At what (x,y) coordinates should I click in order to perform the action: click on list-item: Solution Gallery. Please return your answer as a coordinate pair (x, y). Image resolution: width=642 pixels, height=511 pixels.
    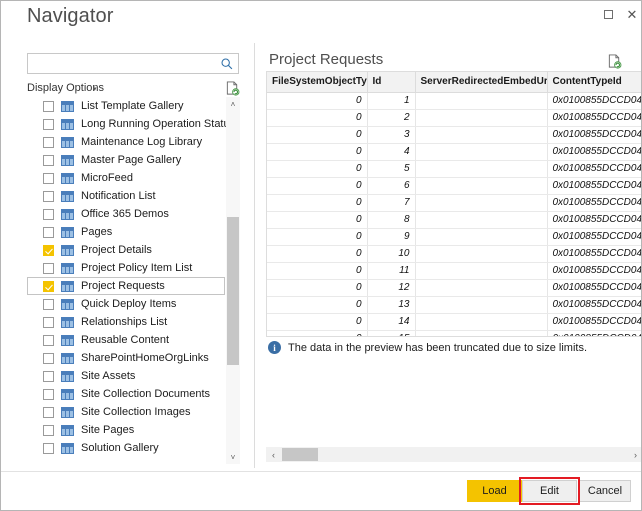
    Looking at the image, I should click on (126, 448).